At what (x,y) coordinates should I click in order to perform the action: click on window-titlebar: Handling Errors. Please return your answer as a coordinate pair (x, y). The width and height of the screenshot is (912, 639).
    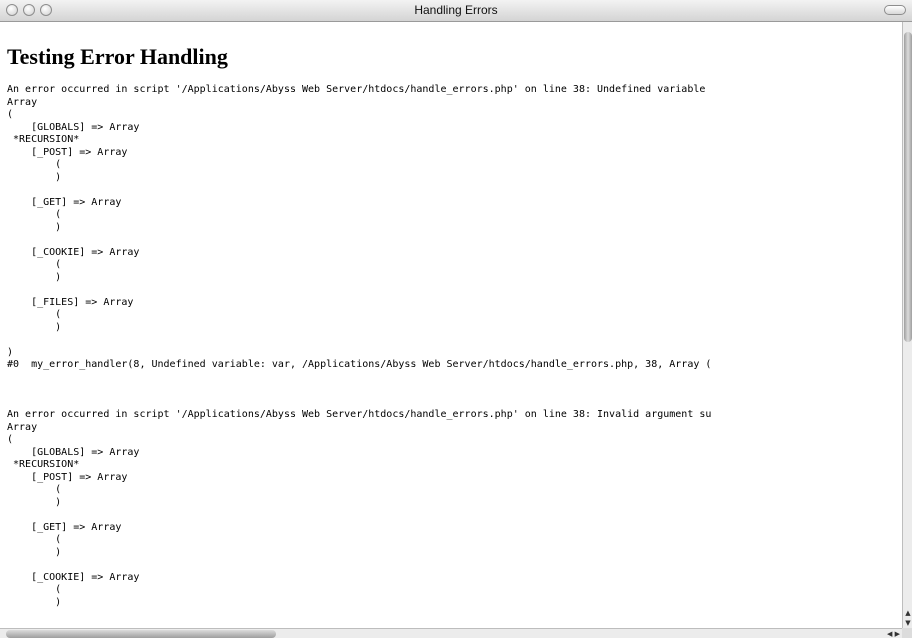
    Looking at the image, I should click on (456, 11).